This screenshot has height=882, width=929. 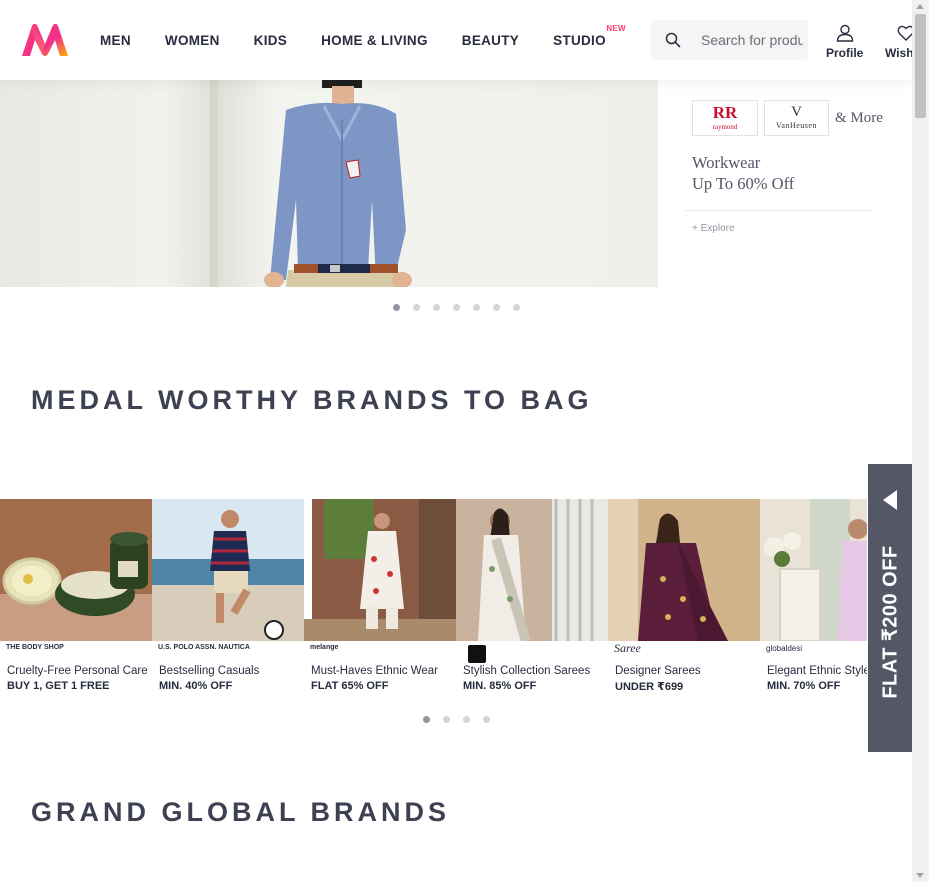 I want to click on wishlist-button: Wishlist, so click(x=898, y=42).